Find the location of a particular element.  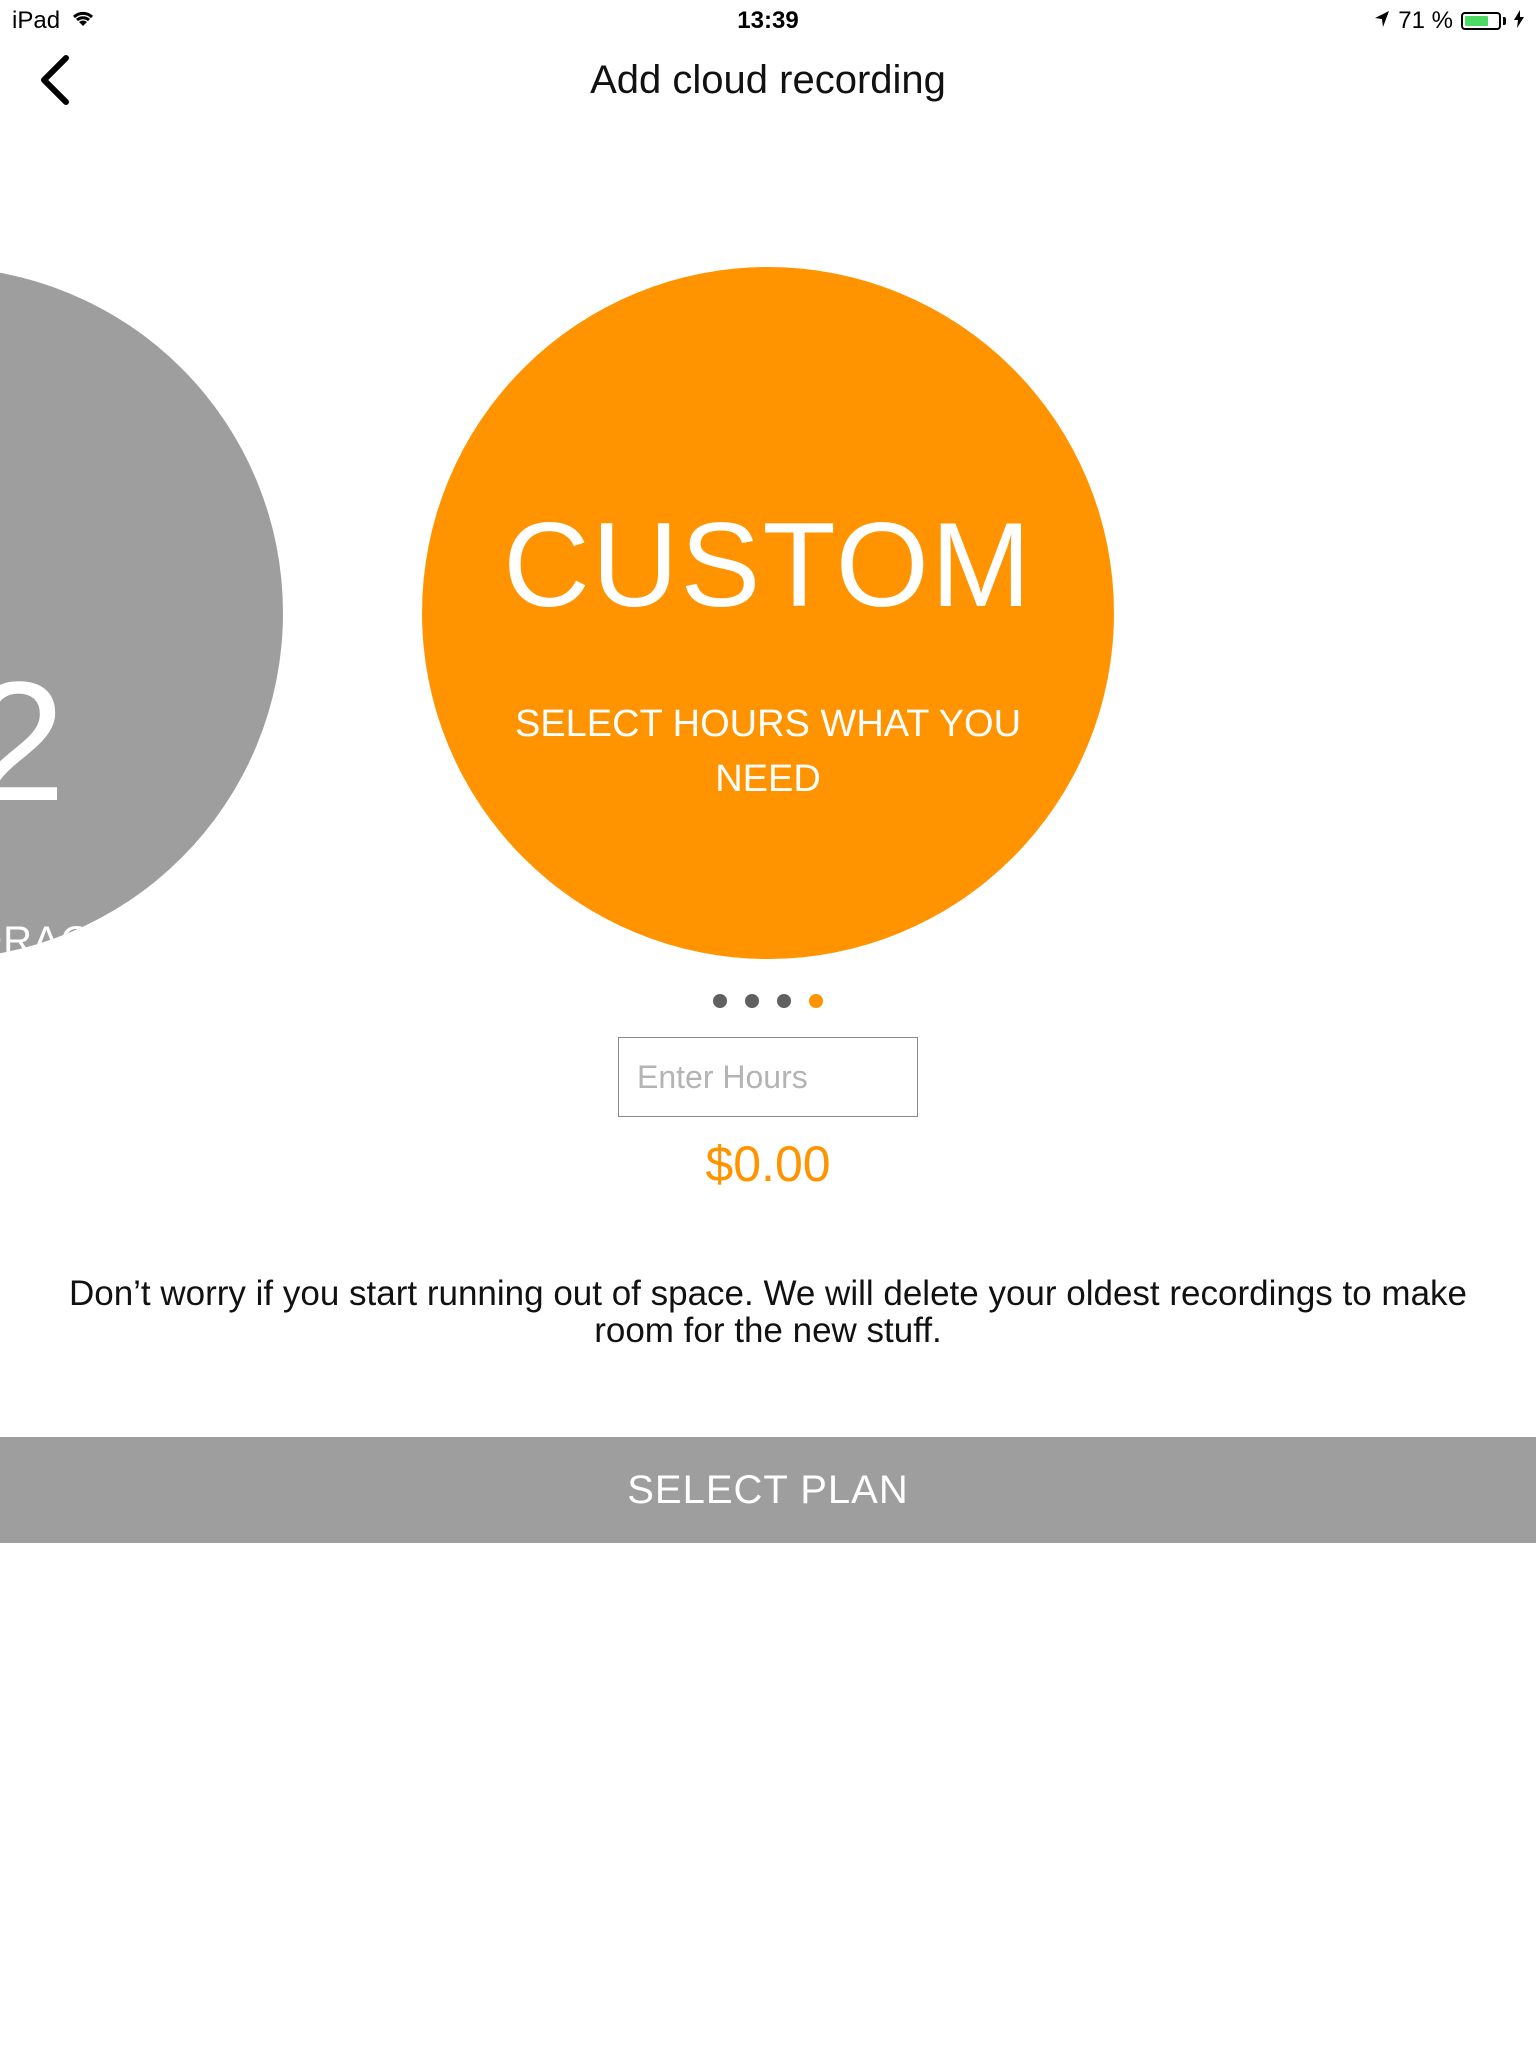

nav-bar: Add cloud recording is located at coordinates (768, 83).